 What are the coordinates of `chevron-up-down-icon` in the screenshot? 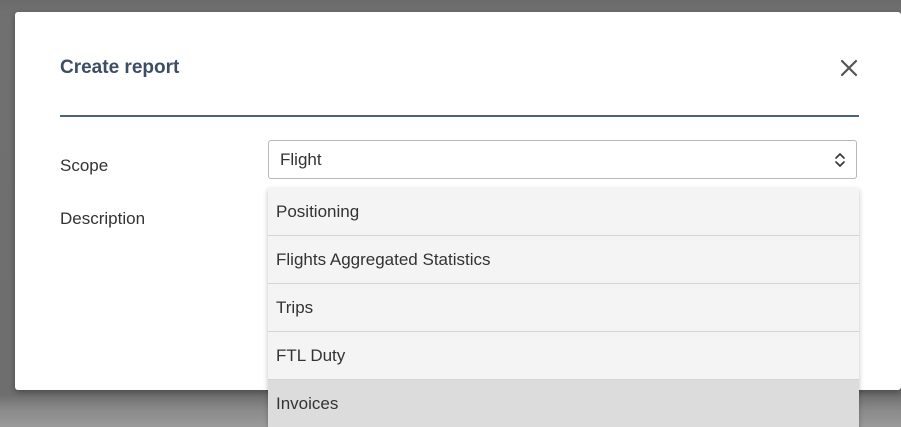 It's located at (840, 160).